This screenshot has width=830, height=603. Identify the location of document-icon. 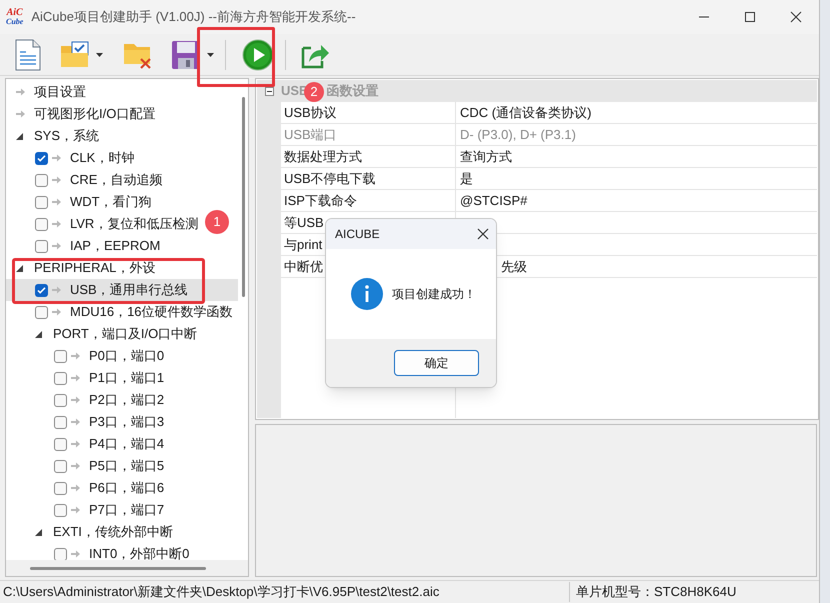
(28, 54).